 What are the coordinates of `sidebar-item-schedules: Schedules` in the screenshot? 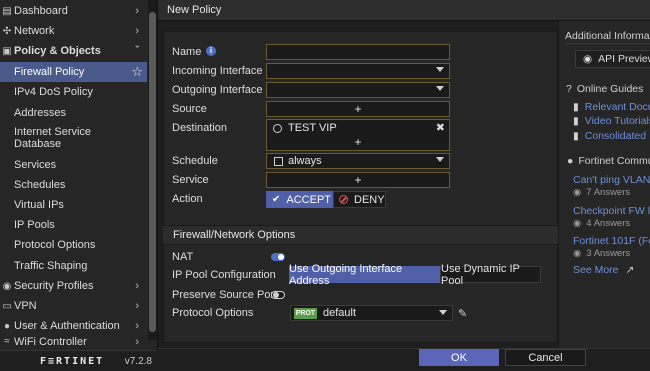 It's located at (73, 185).